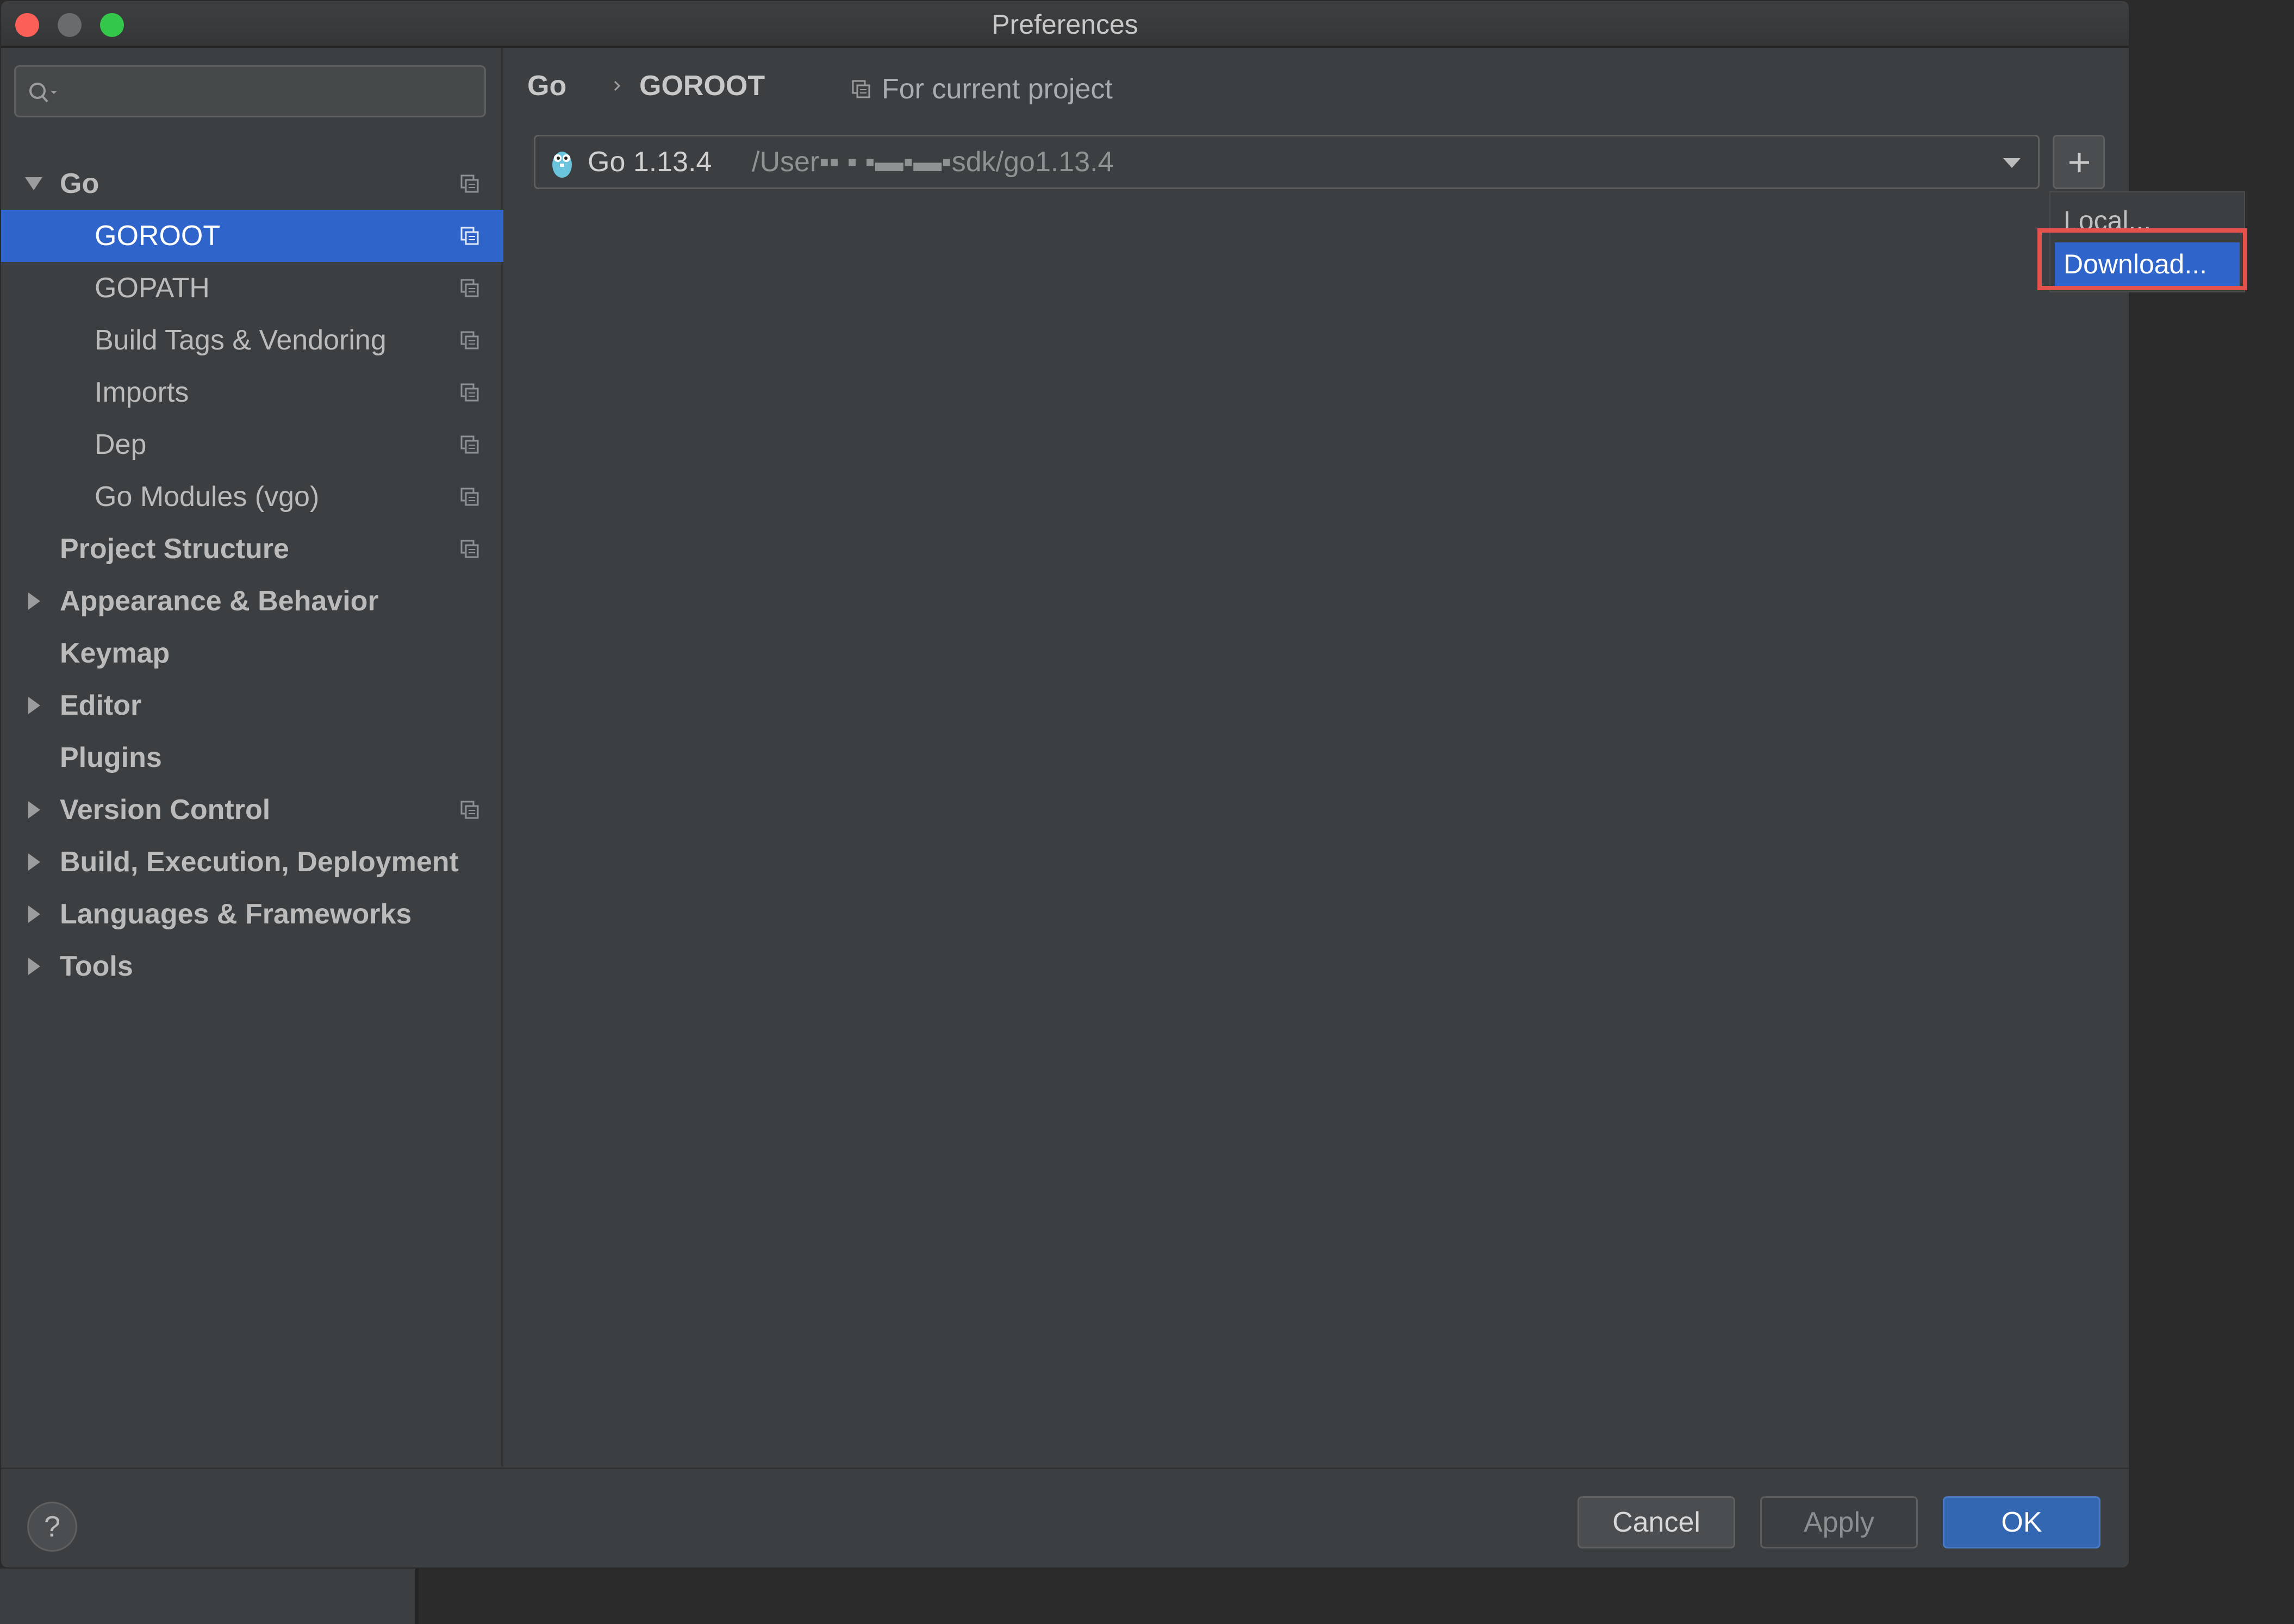 The image size is (2294, 1624). I want to click on sidebar-item-build-execution-deployment: Build, Execution, Deployment, so click(252, 862).